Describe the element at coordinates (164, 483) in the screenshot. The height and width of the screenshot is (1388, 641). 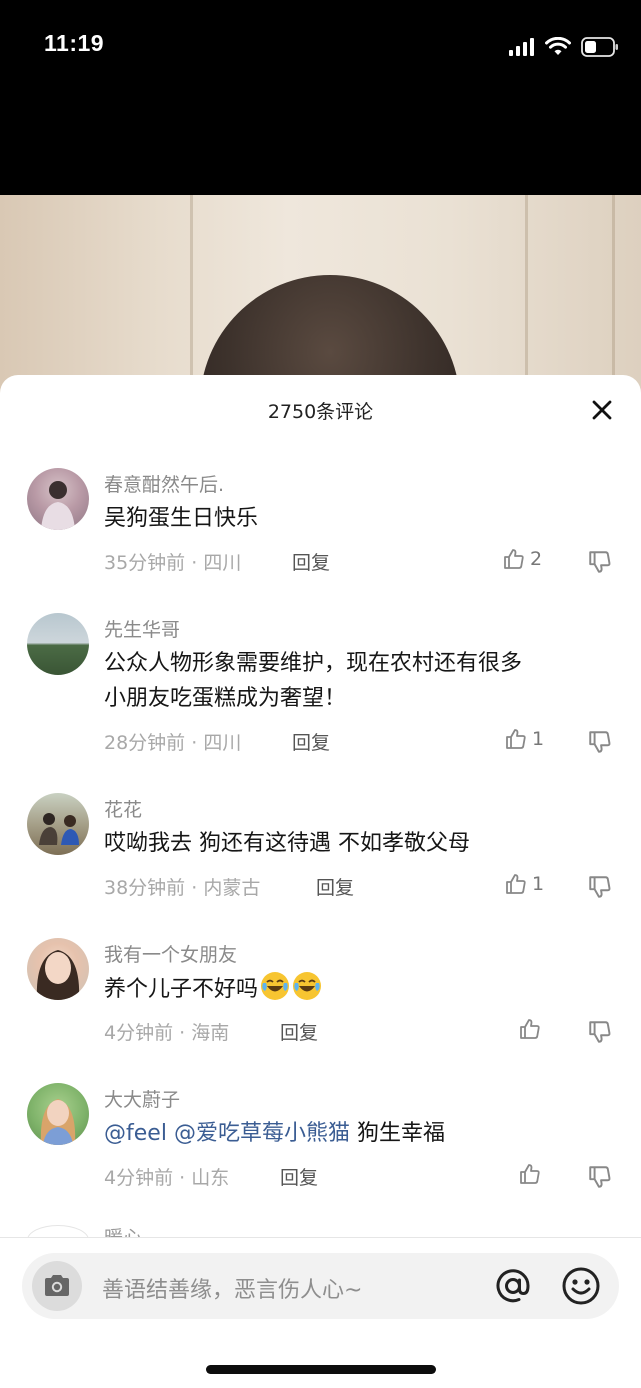
I see `comment-username: 春意酣然午后.` at that location.